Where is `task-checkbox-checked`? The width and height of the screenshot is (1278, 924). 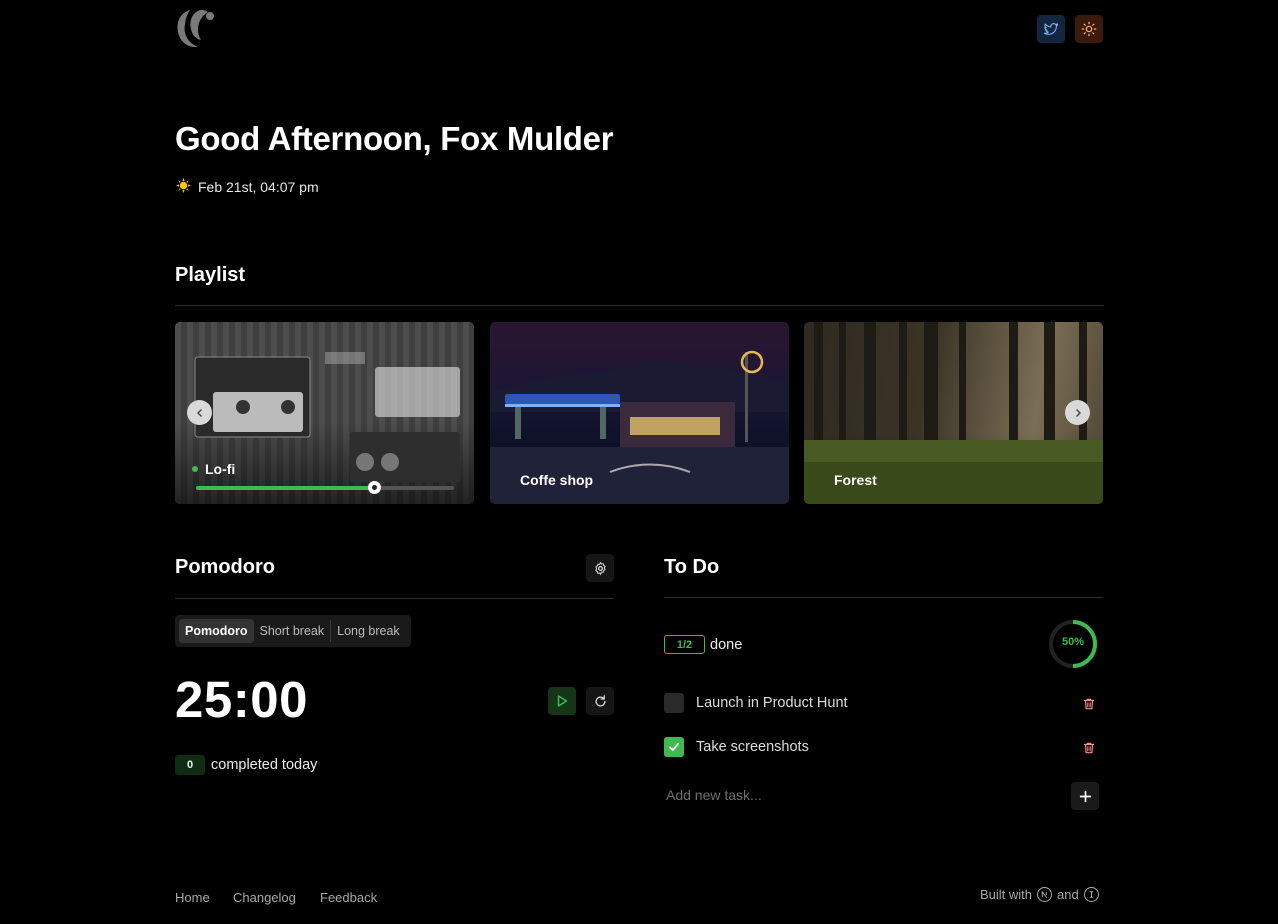 task-checkbox-checked is located at coordinates (674, 747).